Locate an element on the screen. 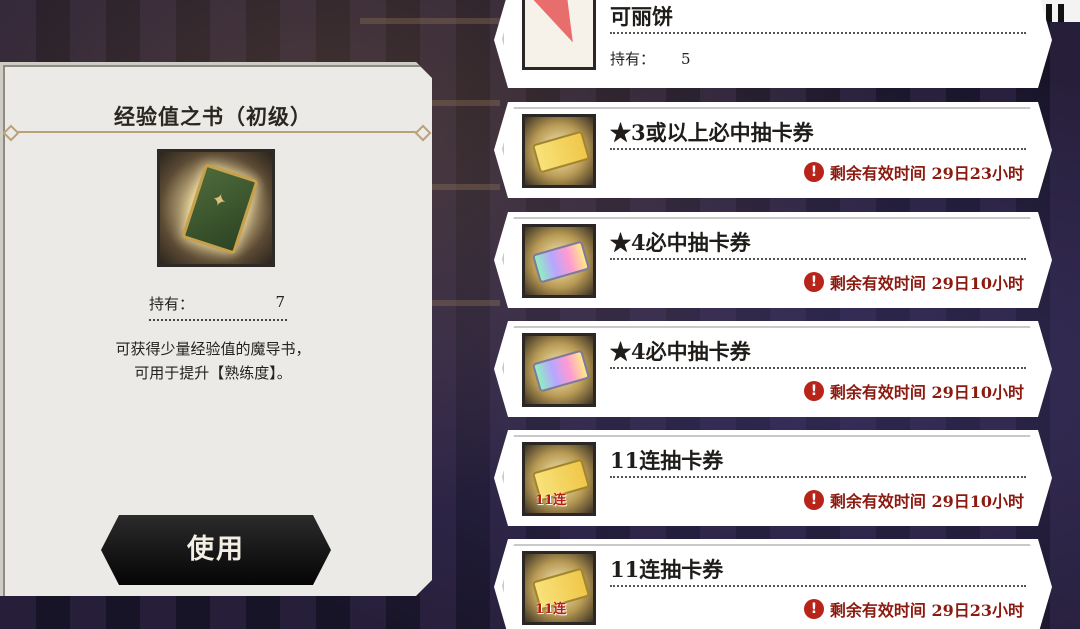  item-image-frame is located at coordinates (216, 208).